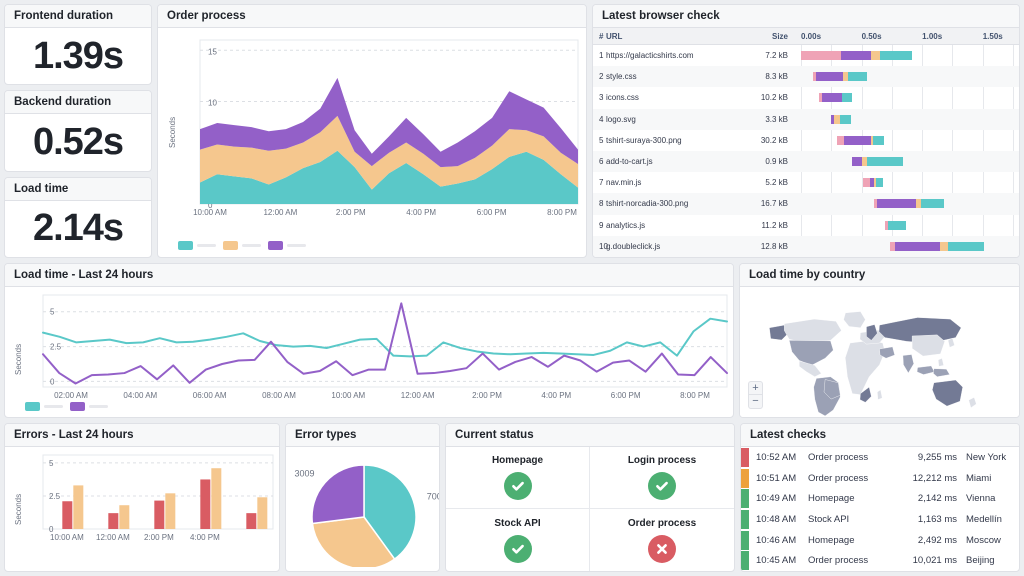  I want to click on list-item: 10:48 AM Stock API 1,163 ms Medellín, so click(880, 519).